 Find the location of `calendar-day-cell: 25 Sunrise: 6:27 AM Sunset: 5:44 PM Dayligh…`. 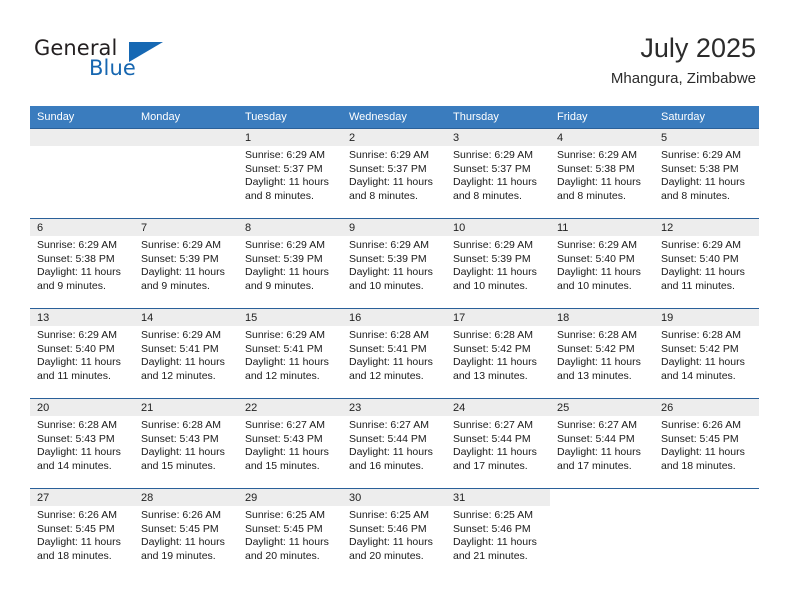

calendar-day-cell: 25 Sunrise: 6:27 AM Sunset: 5:44 PM Dayligh… is located at coordinates (602, 443).